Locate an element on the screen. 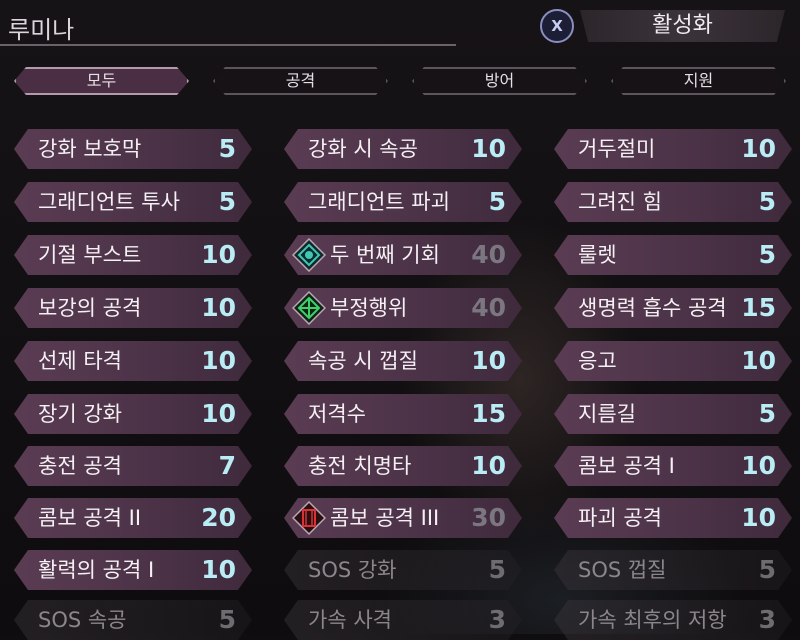 Image resolution: width=800 pixels, height=640 pixels. skill-cost: 20 is located at coordinates (218, 517).